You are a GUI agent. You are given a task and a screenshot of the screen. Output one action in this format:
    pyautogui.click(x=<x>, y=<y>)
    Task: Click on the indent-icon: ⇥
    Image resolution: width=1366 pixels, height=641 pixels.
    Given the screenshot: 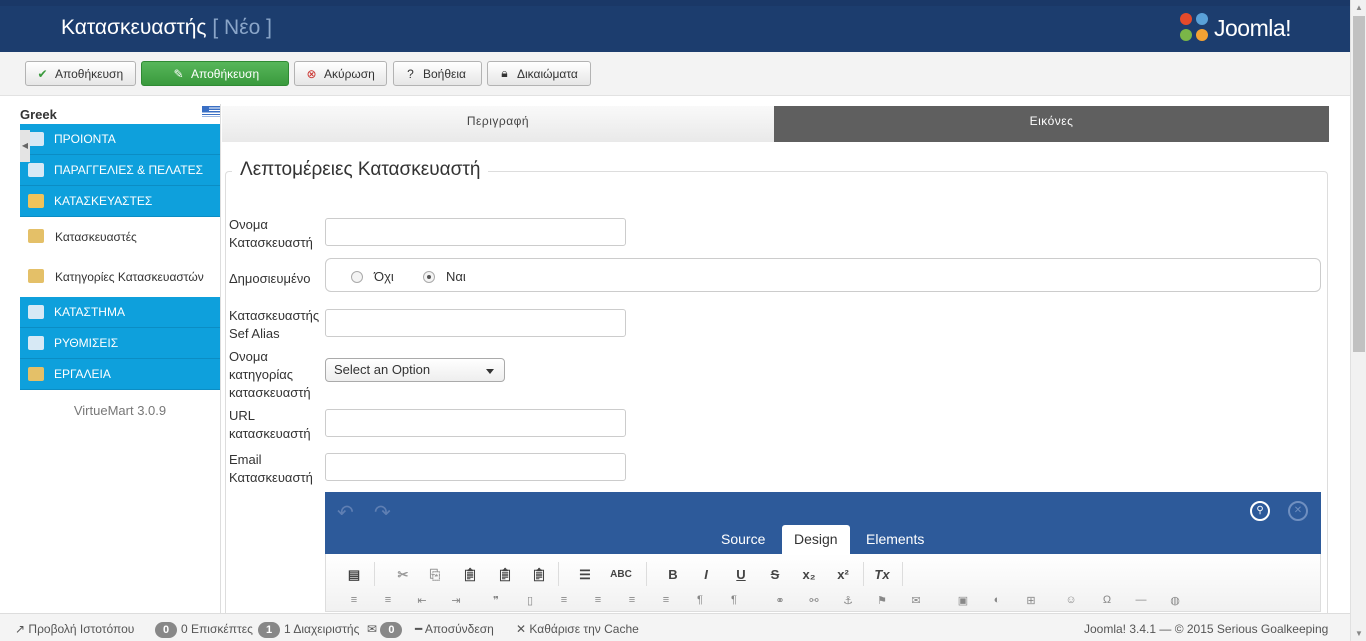 What is the action you would take?
    pyautogui.click(x=456, y=602)
    